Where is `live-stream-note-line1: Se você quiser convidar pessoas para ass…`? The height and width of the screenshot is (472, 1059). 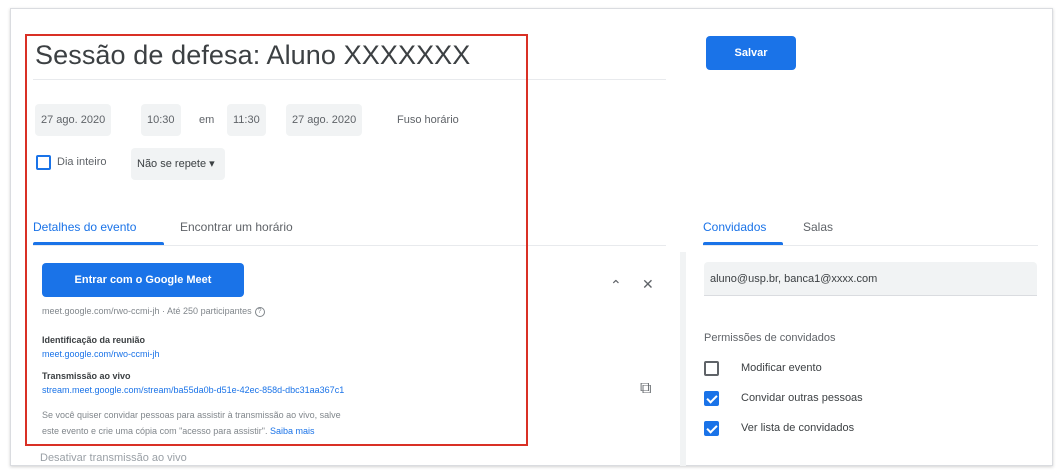
live-stream-note-line1: Se você quiser convidar pessoas para ass… is located at coordinates (191, 415).